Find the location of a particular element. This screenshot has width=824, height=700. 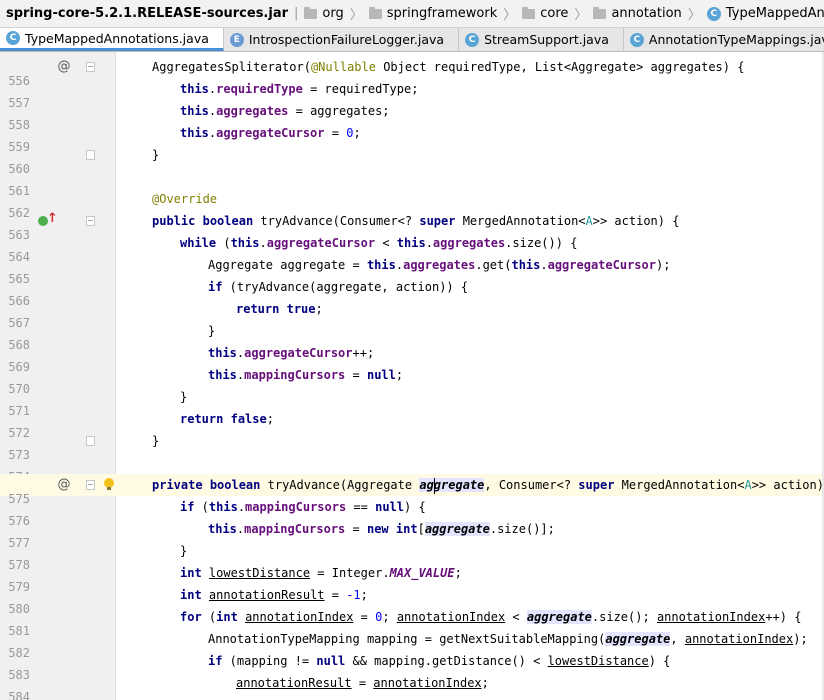

code-line: 561 is located at coordinates (412, 182).